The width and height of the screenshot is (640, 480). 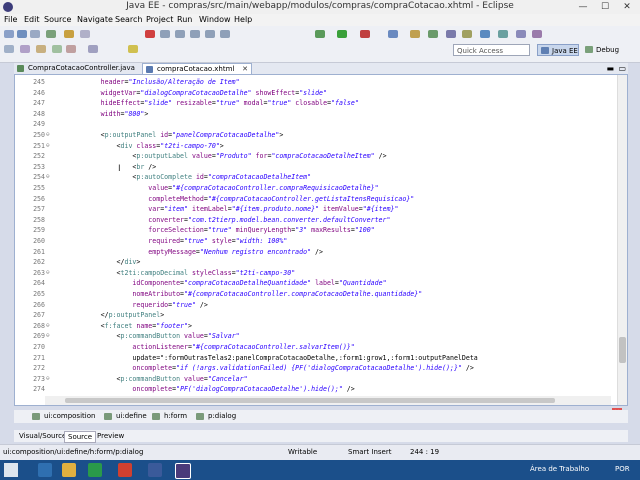 I want to click on menu-run: Run, so click(x=184, y=19).